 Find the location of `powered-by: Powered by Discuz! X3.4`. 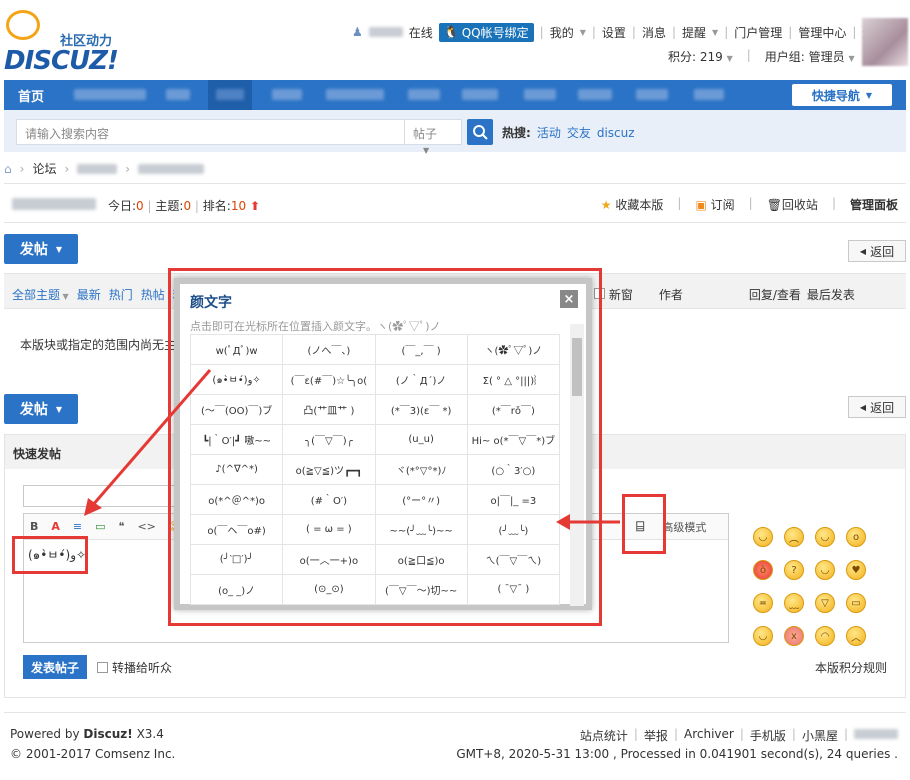

powered-by: Powered by Discuz! X3.4 is located at coordinates (87, 734).